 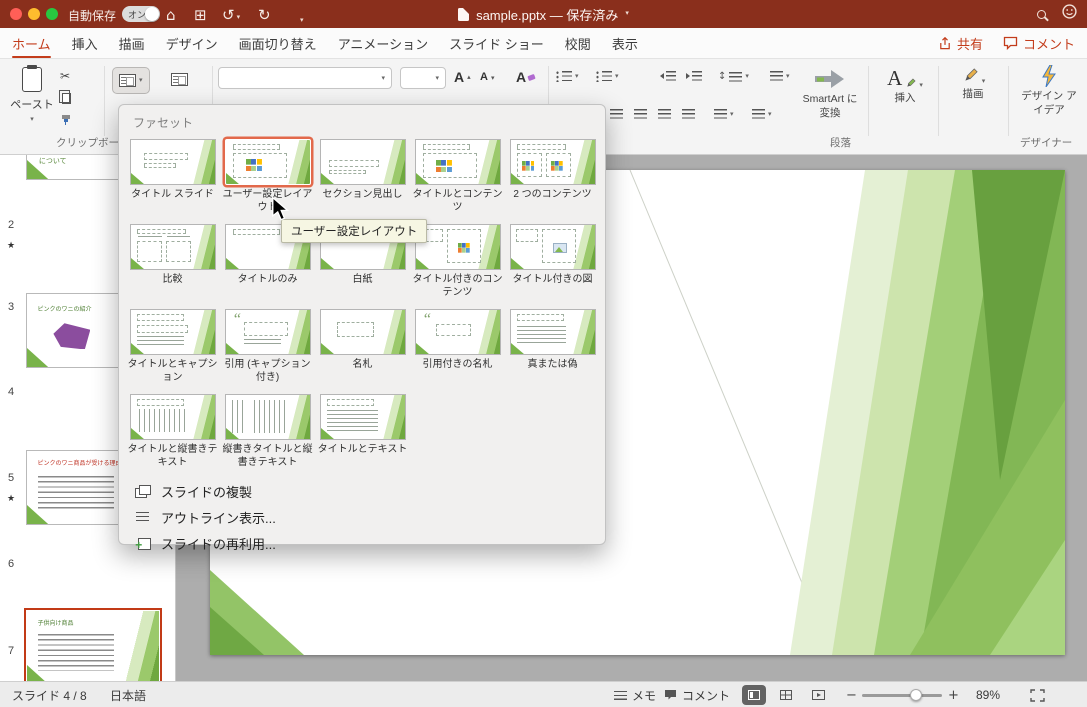 I want to click on line-spacing-button: ↕ ▾, so click(x=733, y=76).